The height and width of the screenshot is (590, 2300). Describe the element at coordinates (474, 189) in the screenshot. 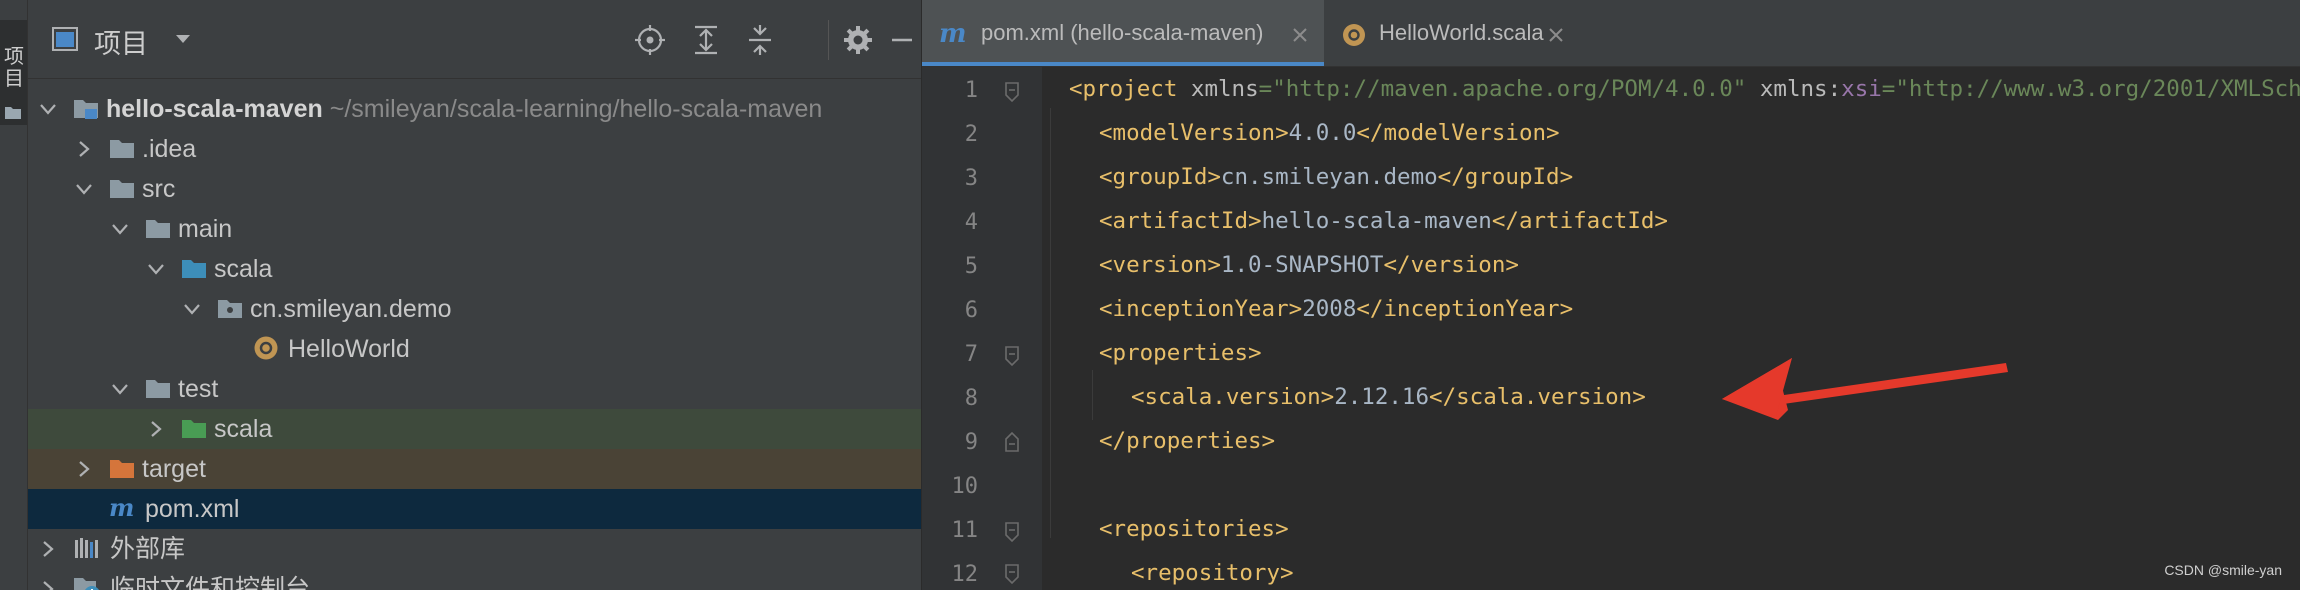

I see `tree-item-src: src` at that location.